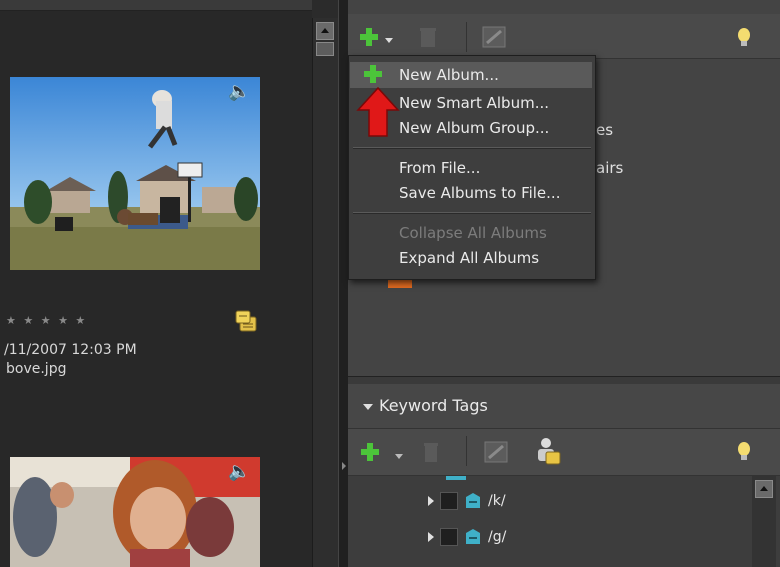  I want to click on add-keyword-plus-icon, so click(370, 452).